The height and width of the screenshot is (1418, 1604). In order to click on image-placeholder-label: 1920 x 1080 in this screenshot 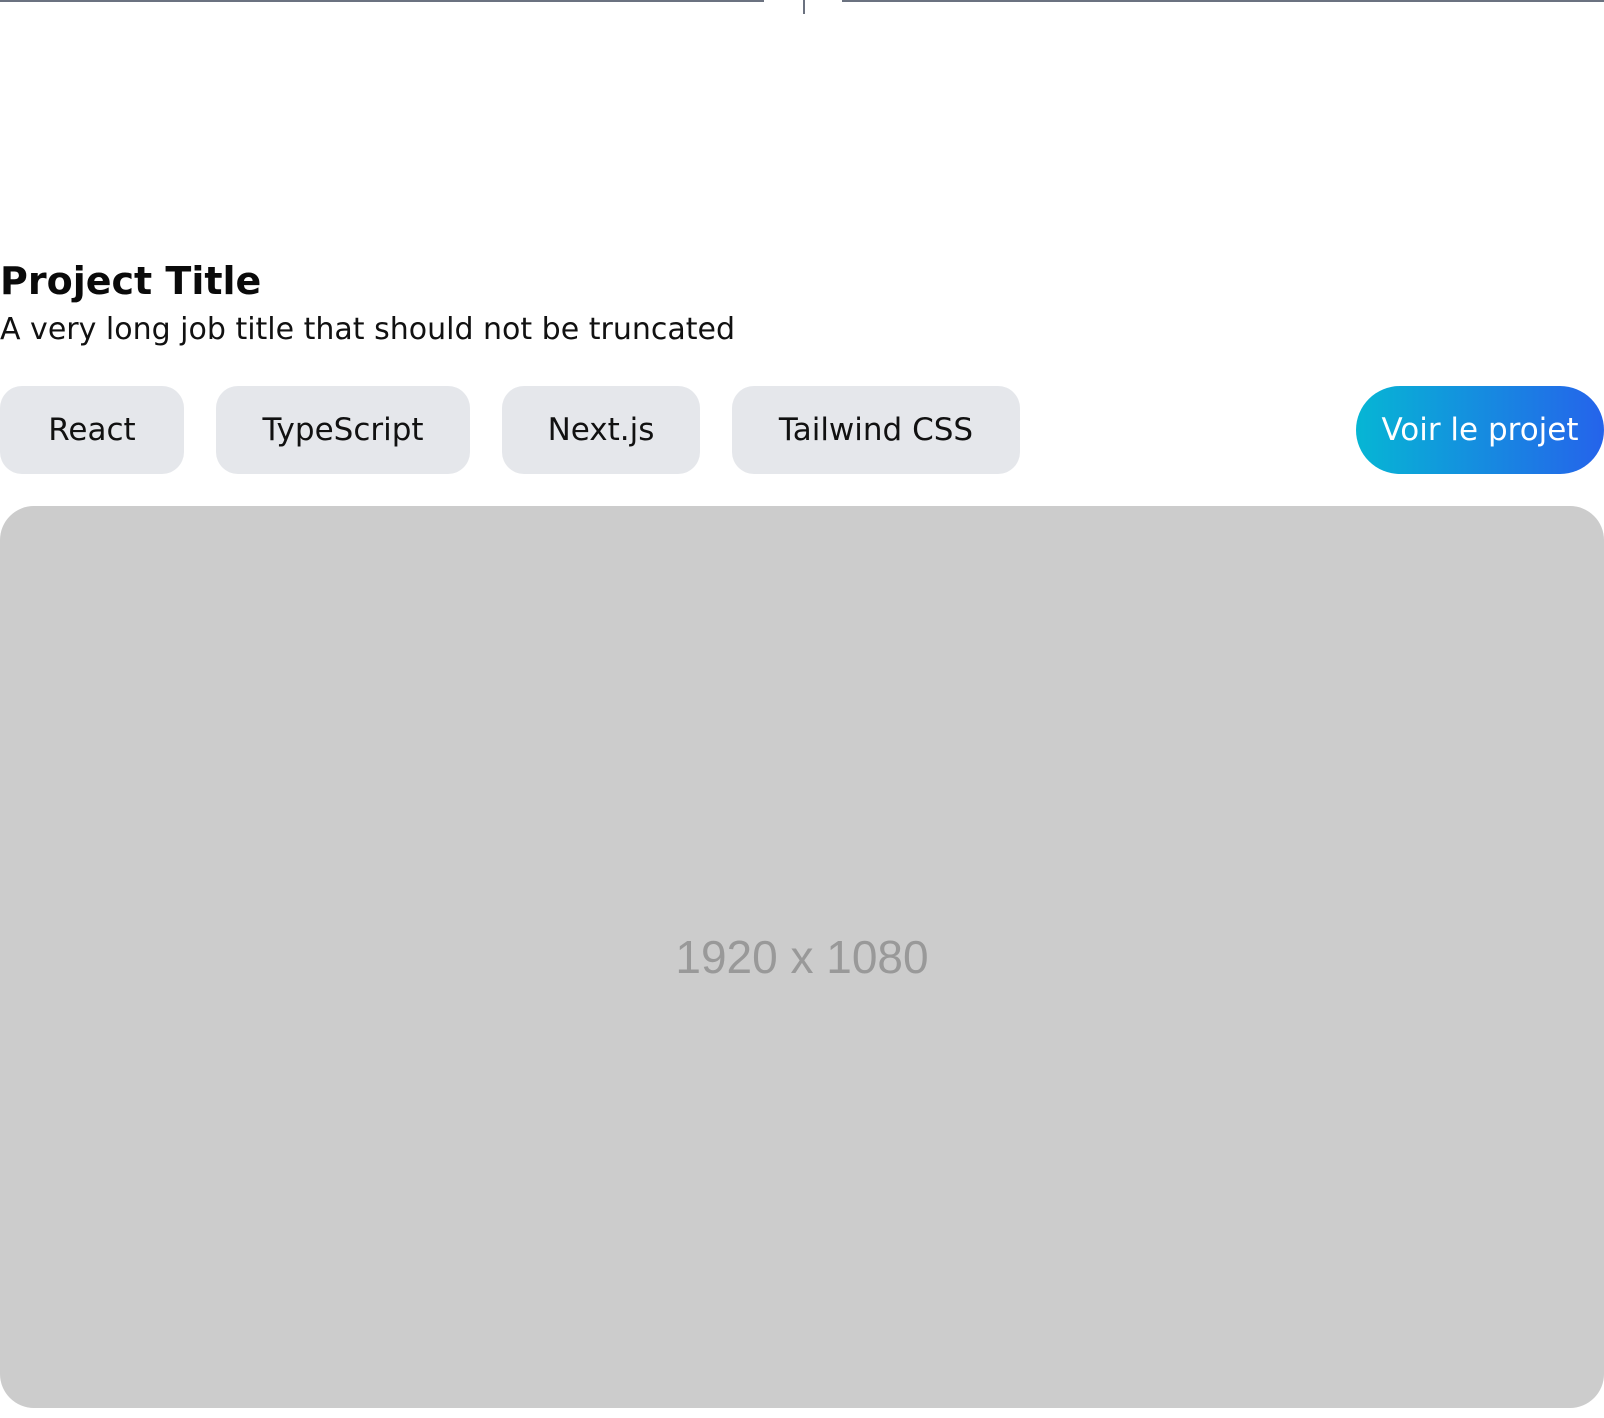, I will do `click(802, 957)`.